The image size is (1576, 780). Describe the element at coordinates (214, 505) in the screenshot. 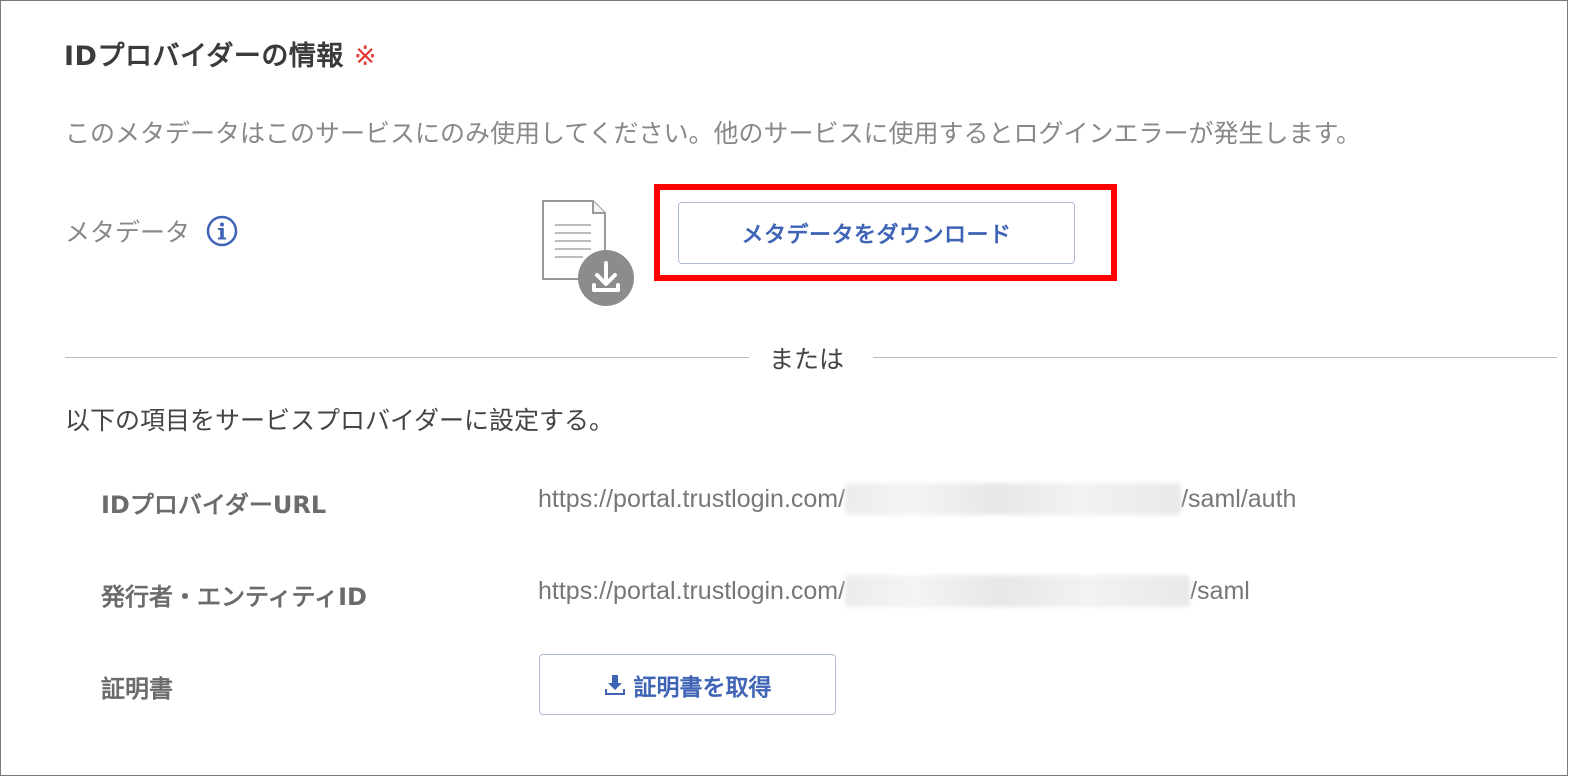

I see `idp-url-label: IDプロバイダーURL` at that location.